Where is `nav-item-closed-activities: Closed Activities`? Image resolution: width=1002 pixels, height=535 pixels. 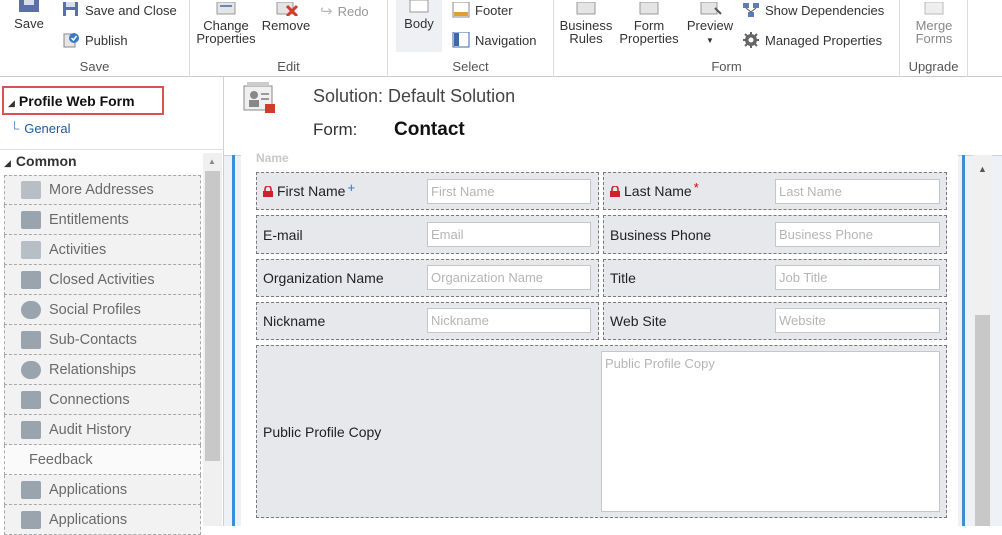
nav-item-closed-activities: Closed Activities is located at coordinates (102, 280).